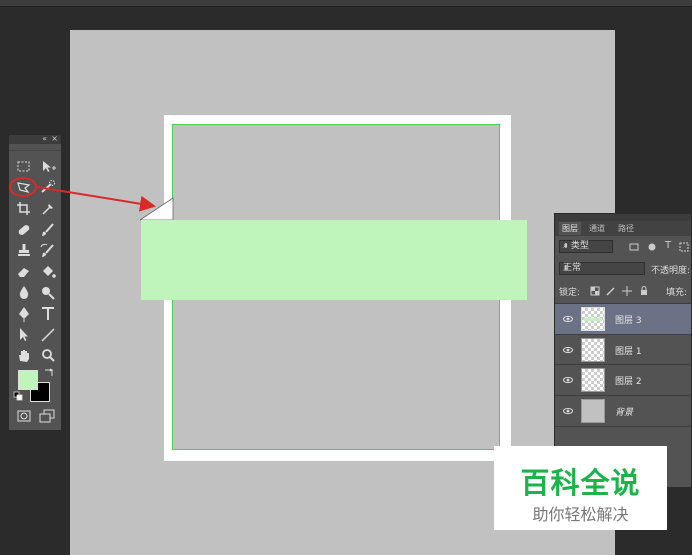  Describe the element at coordinates (24, 335) in the screenshot. I see `path-select-icon` at that location.